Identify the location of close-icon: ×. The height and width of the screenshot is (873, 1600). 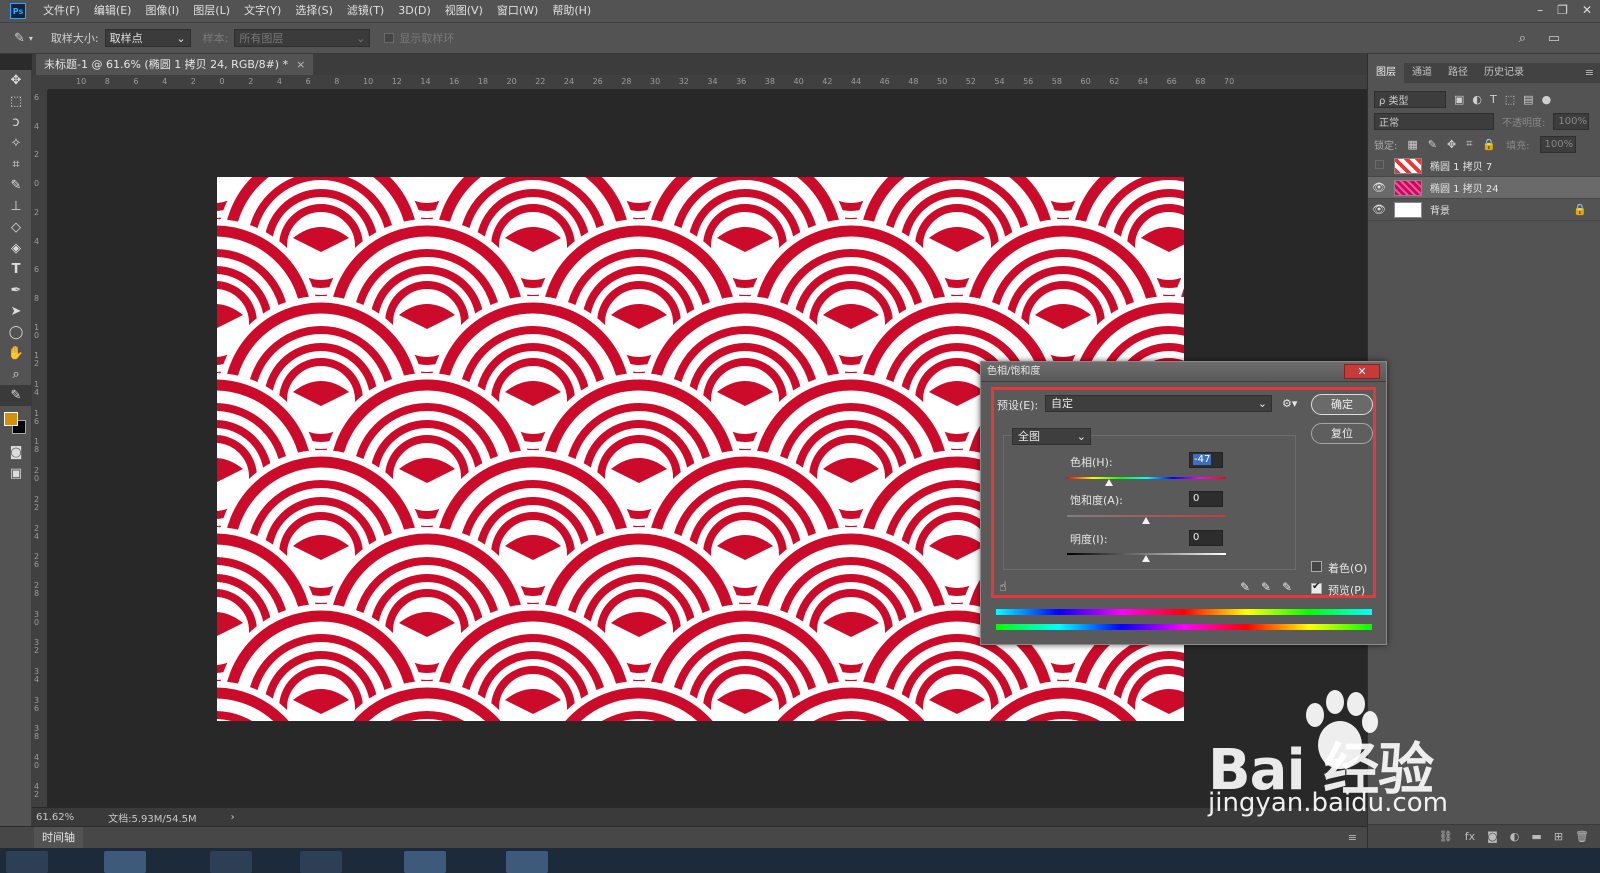
(300, 64).